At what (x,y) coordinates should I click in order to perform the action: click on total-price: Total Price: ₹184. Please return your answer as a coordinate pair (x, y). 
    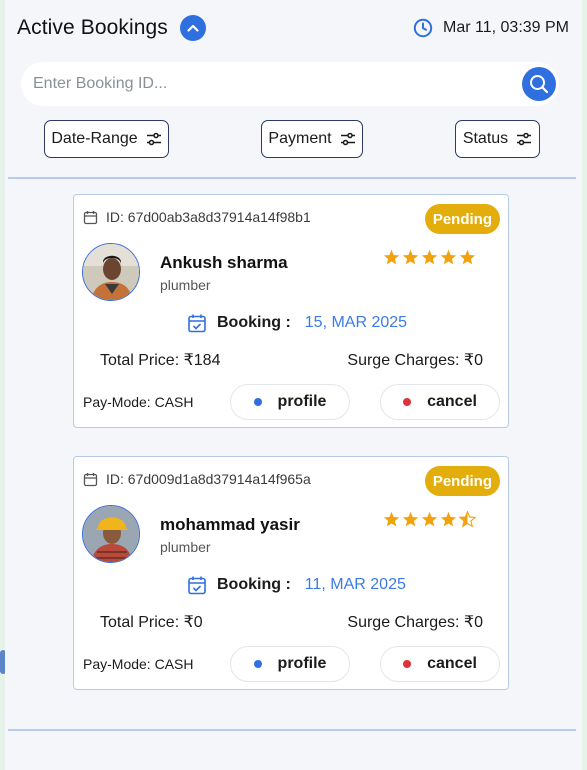
    Looking at the image, I should click on (160, 360).